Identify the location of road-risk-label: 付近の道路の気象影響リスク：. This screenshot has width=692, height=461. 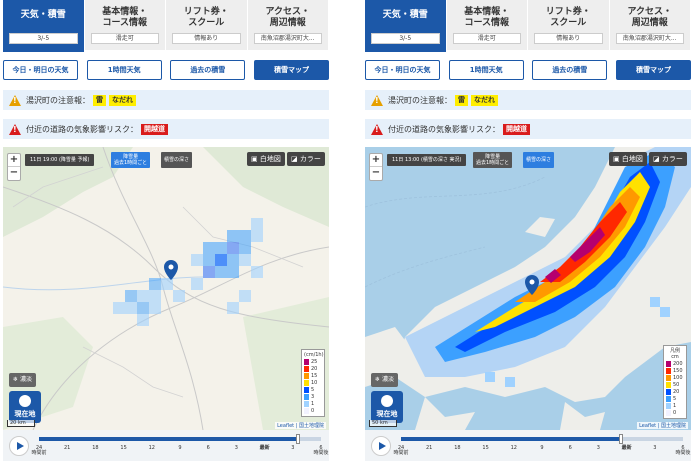
(82, 129).